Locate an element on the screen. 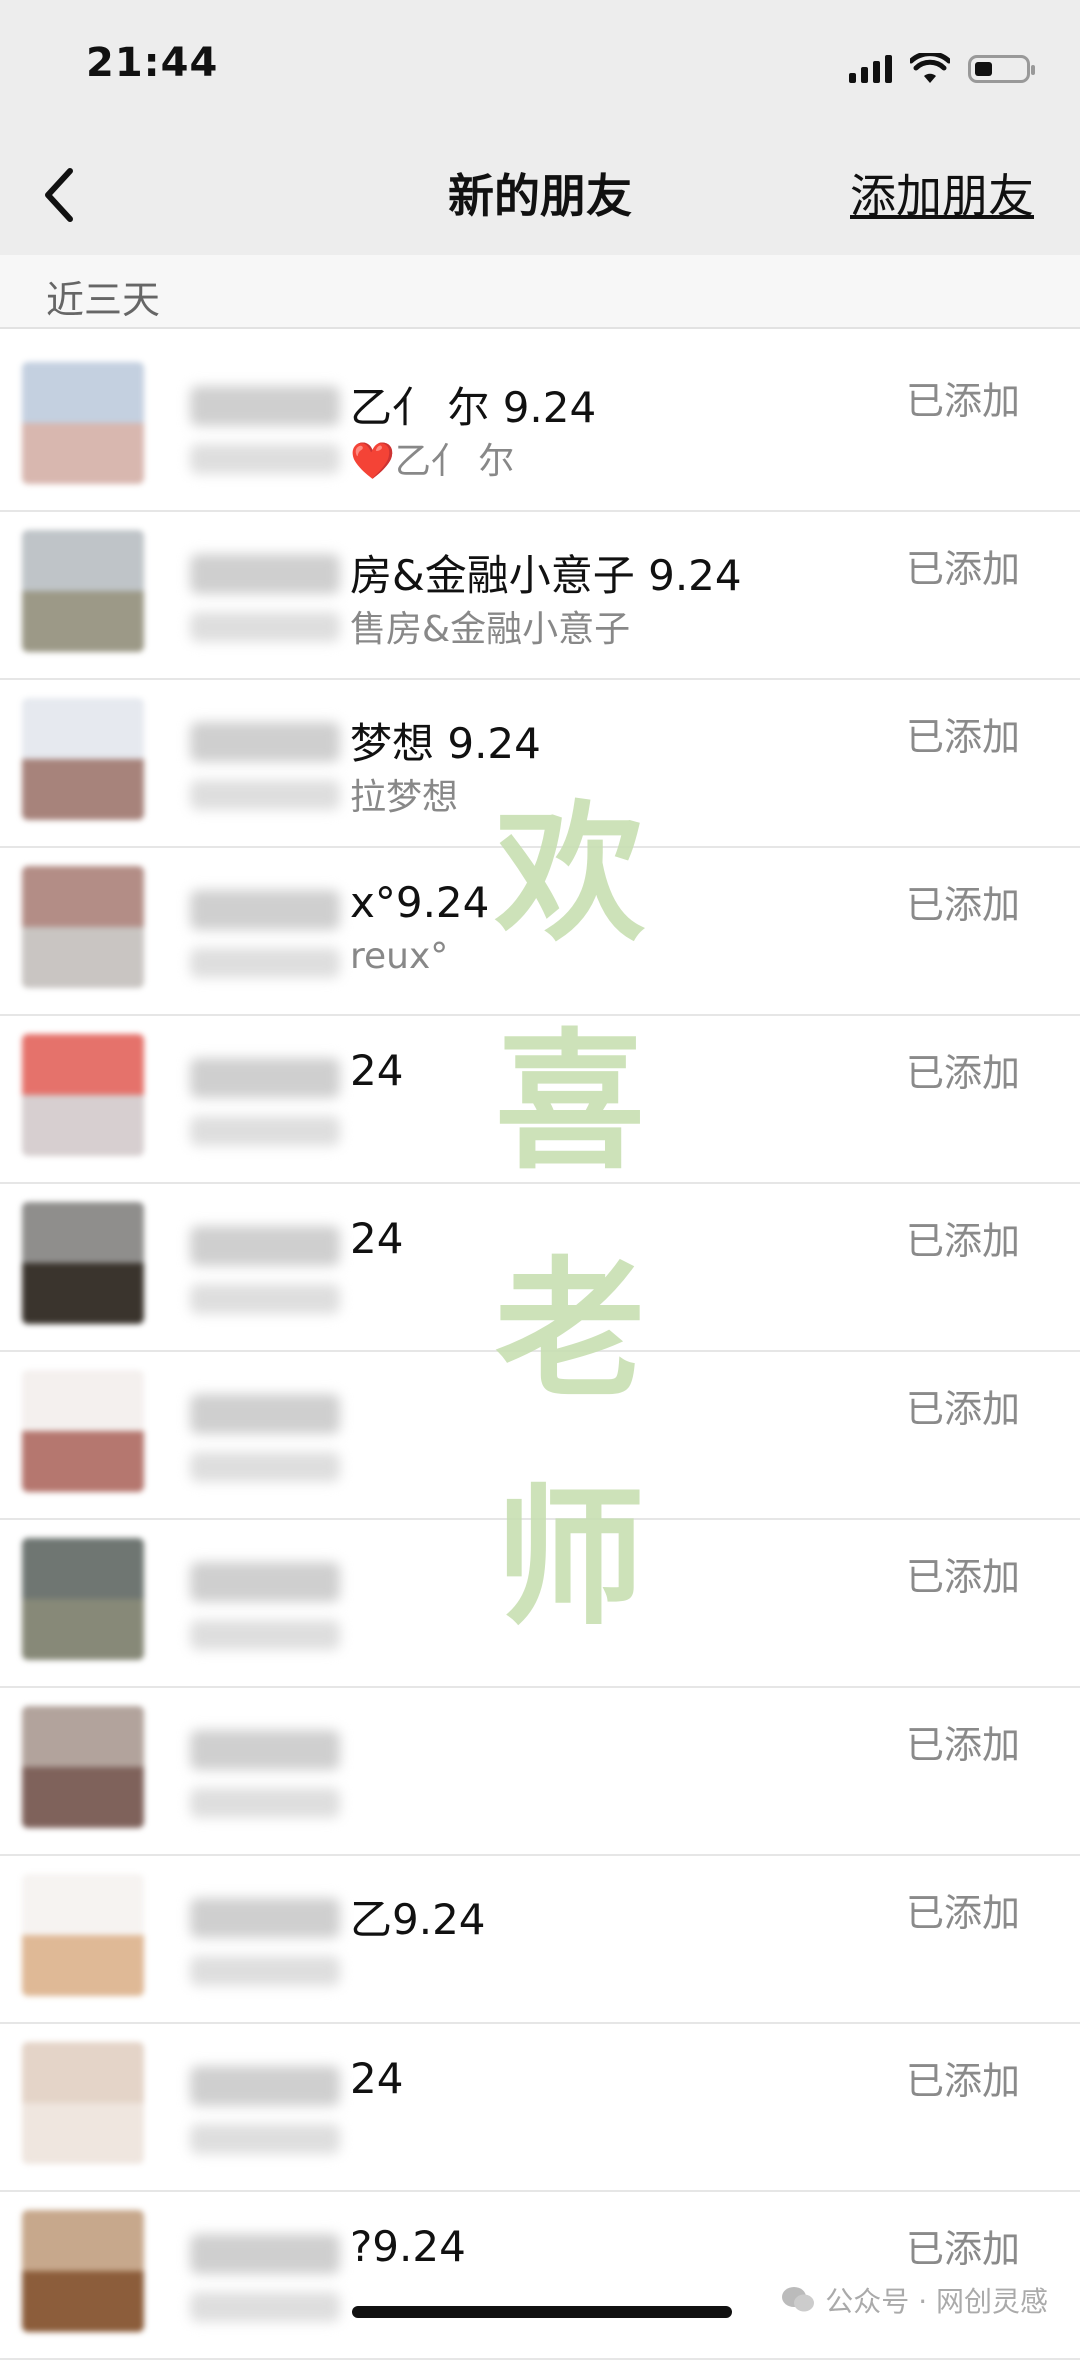  watermark-char: 老 is located at coordinates (569, 1330).